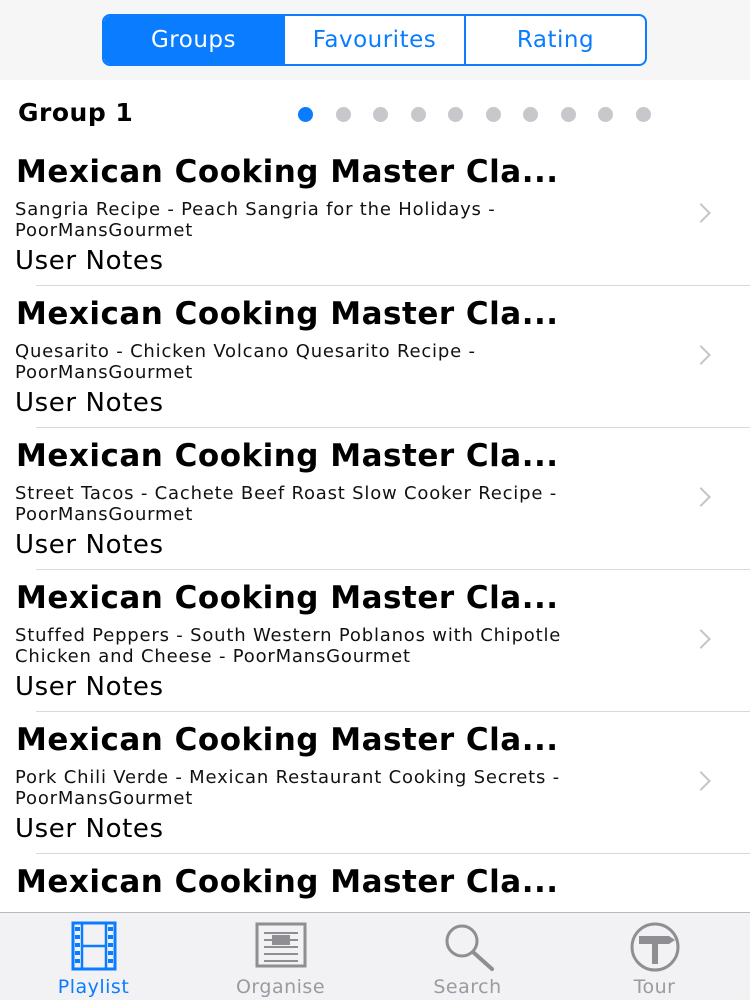  I want to click on segment-rating: Rating, so click(554, 40).